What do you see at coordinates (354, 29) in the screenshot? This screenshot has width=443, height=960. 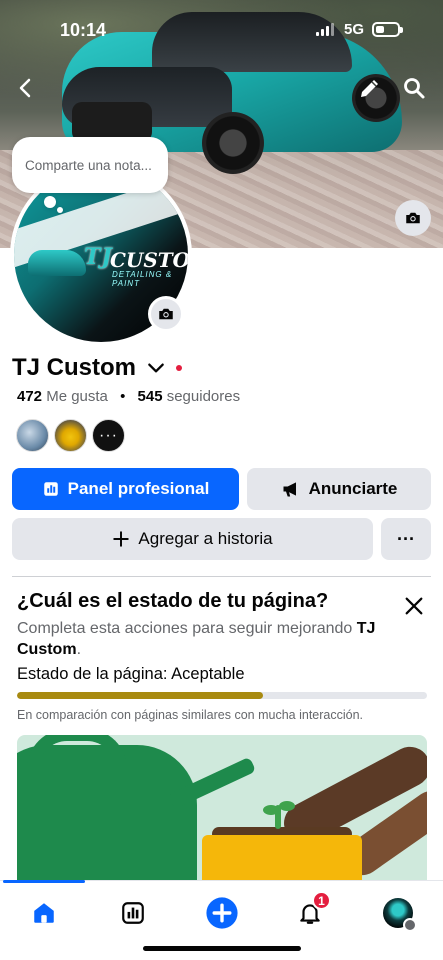 I see `network-label: 5G` at bounding box center [354, 29].